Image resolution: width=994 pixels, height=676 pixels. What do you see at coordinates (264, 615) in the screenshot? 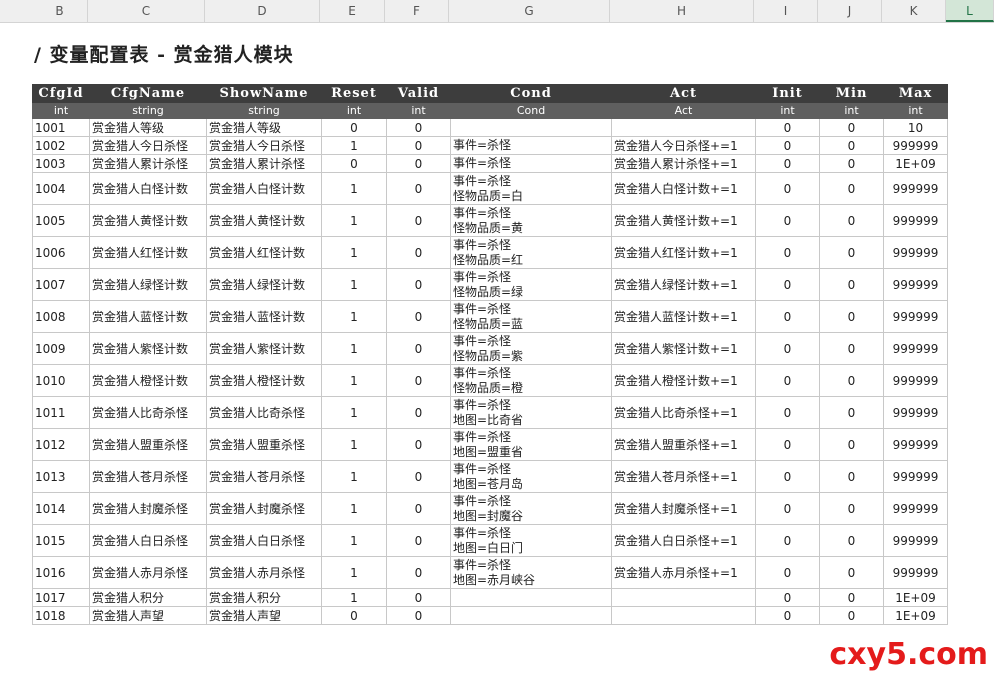
I see `cell-show: 赏金猎人声望` at bounding box center [264, 615].